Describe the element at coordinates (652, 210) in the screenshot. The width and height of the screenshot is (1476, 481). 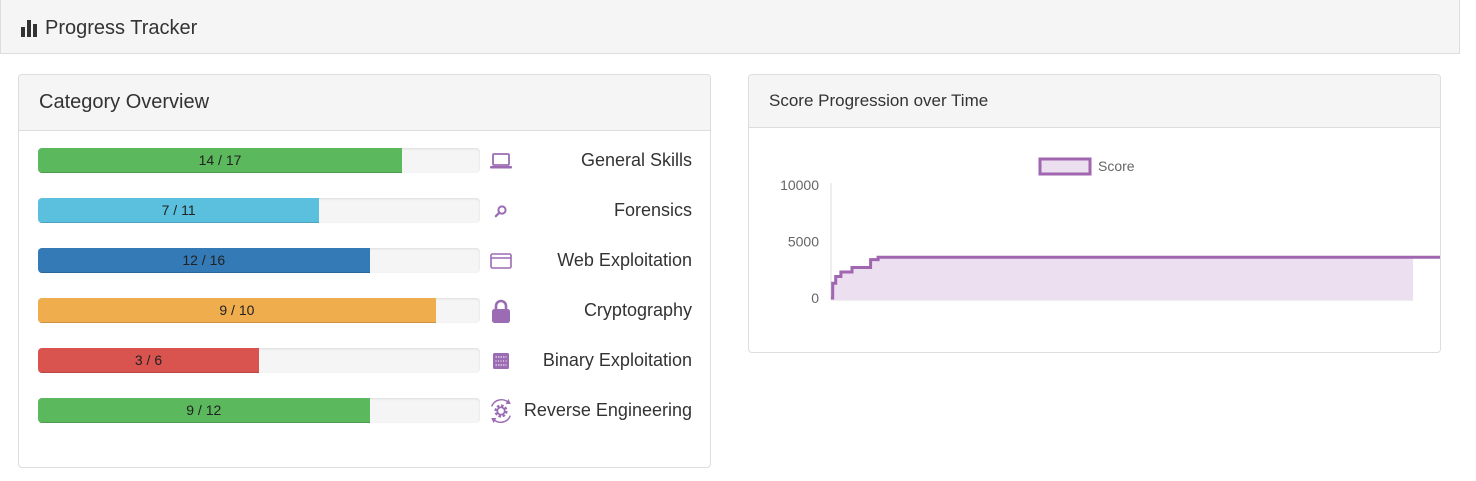
I see `category-label: Forensics` at that location.